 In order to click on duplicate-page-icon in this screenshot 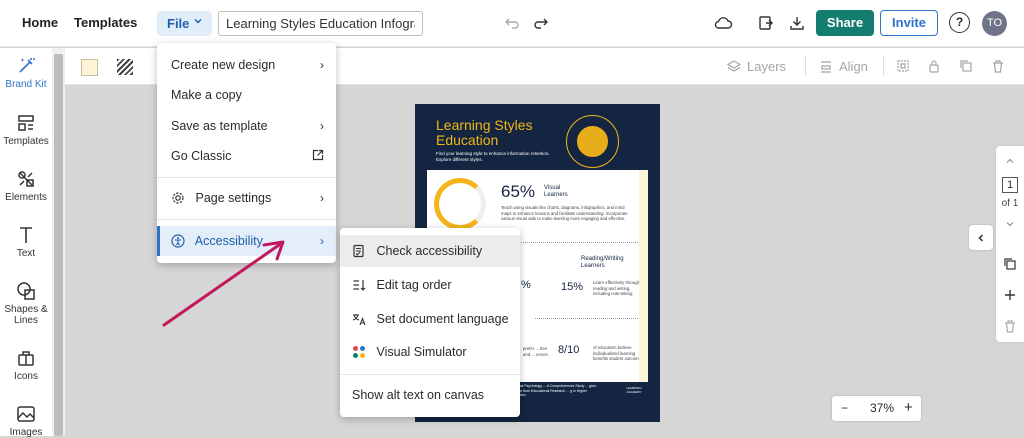, I will do `click(1010, 264)`.